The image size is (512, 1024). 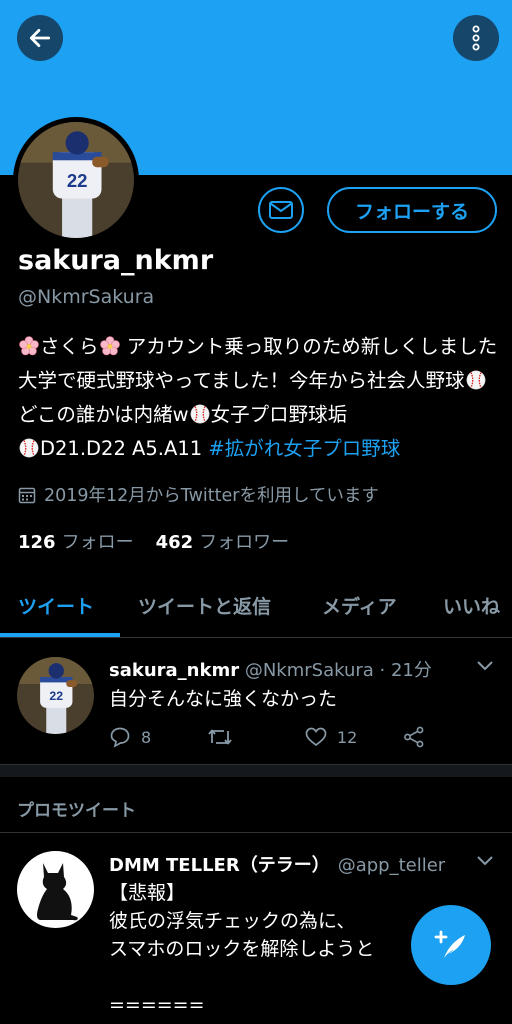 I want to click on reply-count: 8, so click(x=146, y=737).